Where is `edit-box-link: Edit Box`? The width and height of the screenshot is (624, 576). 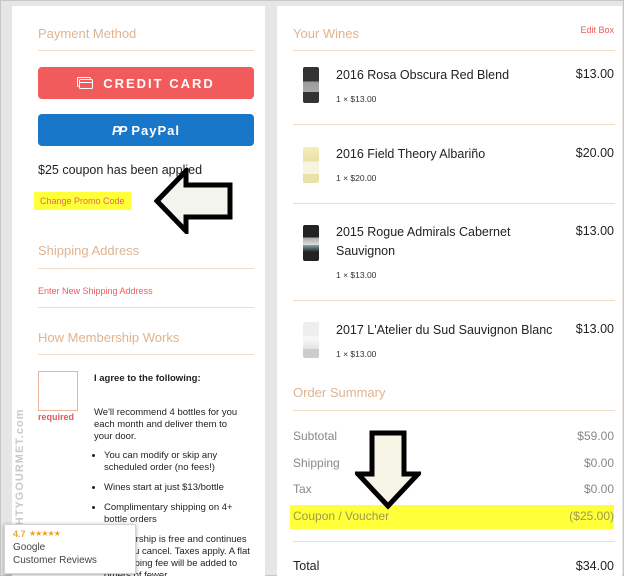
edit-box-link: Edit Box is located at coordinates (597, 30).